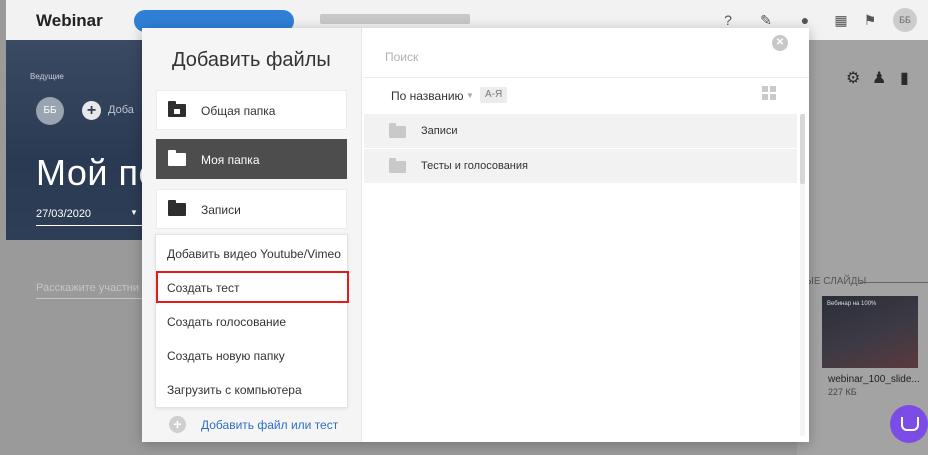 This screenshot has height=455, width=928. Describe the element at coordinates (91, 288) in the screenshot. I see `event-description-field: Расскажите участни` at that location.